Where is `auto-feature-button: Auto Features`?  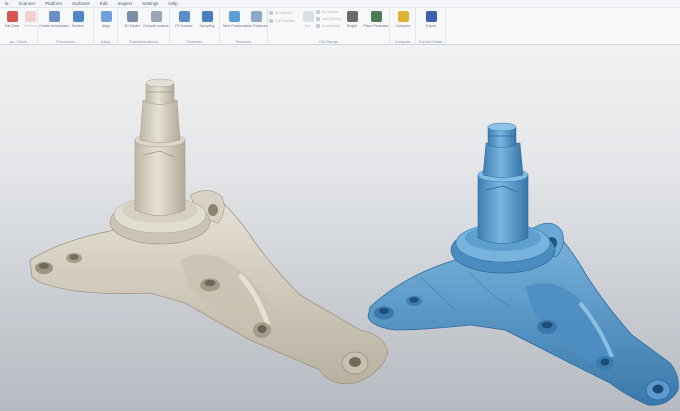 auto-feature-button: Auto Features is located at coordinates (256, 23).